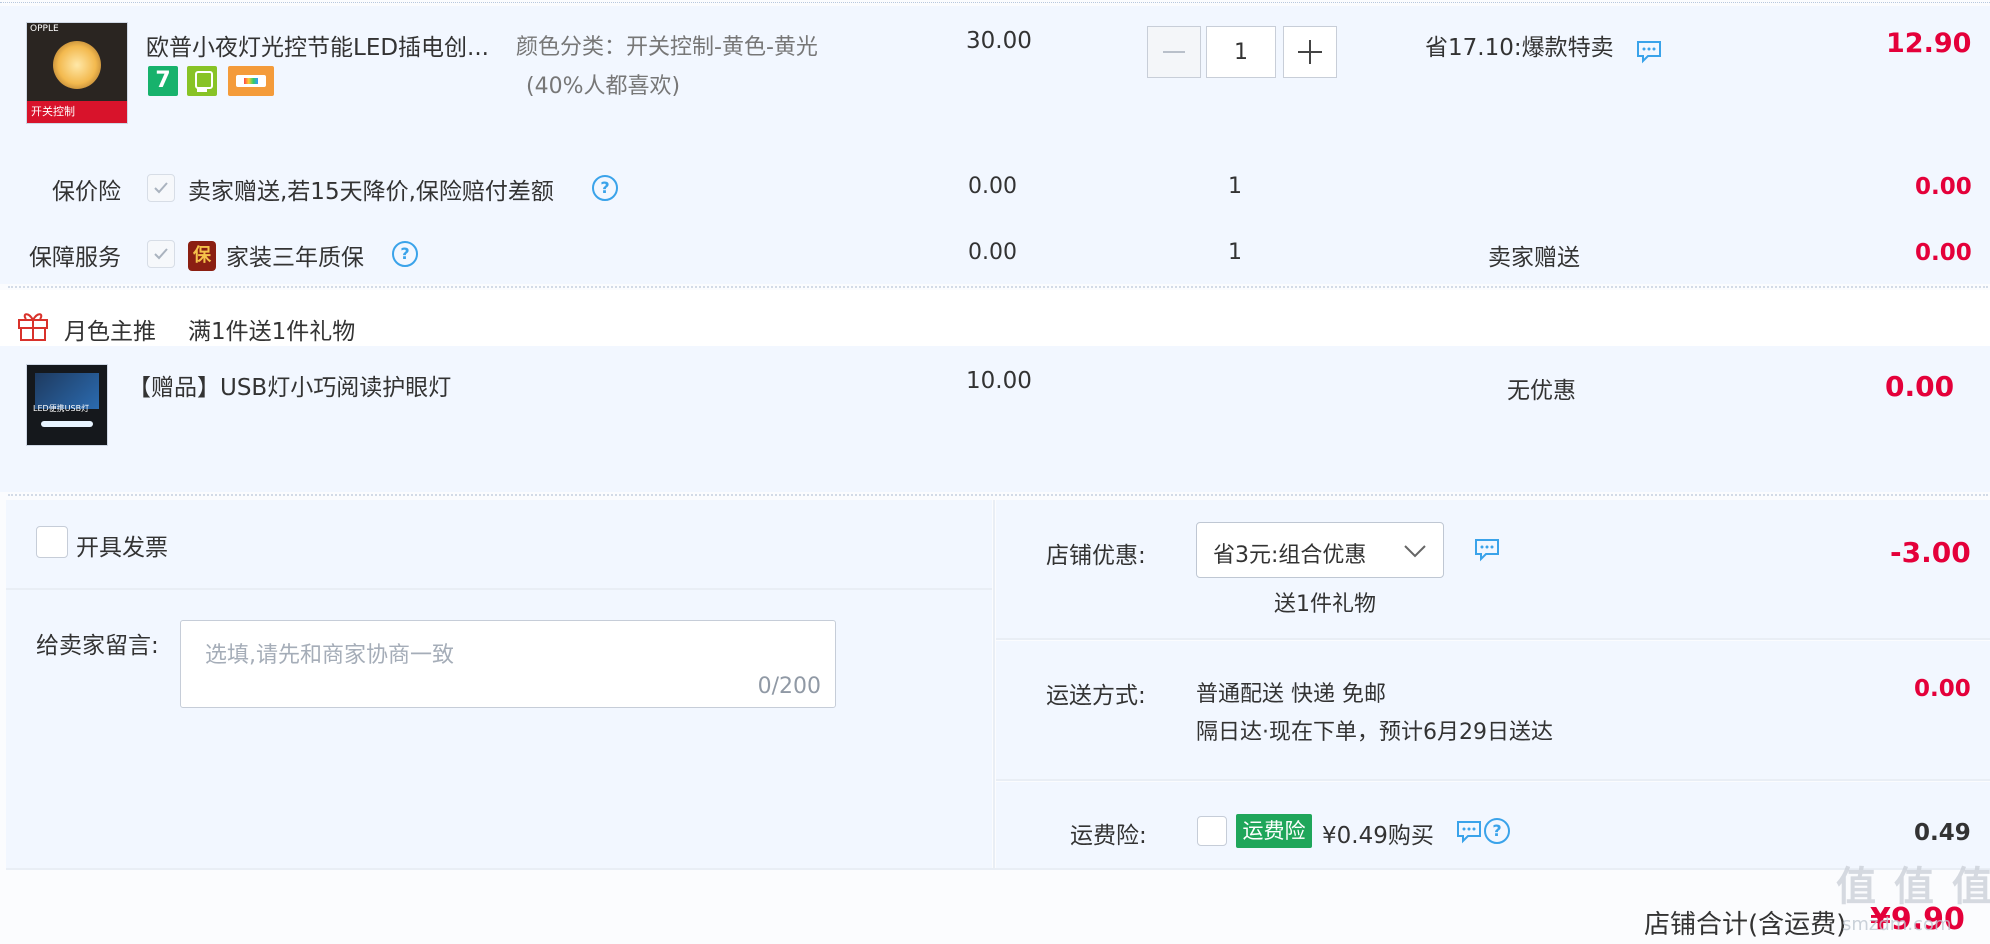  Describe the element at coordinates (44, 29) in the screenshot. I see `thumb-brand: OPPLE` at that location.